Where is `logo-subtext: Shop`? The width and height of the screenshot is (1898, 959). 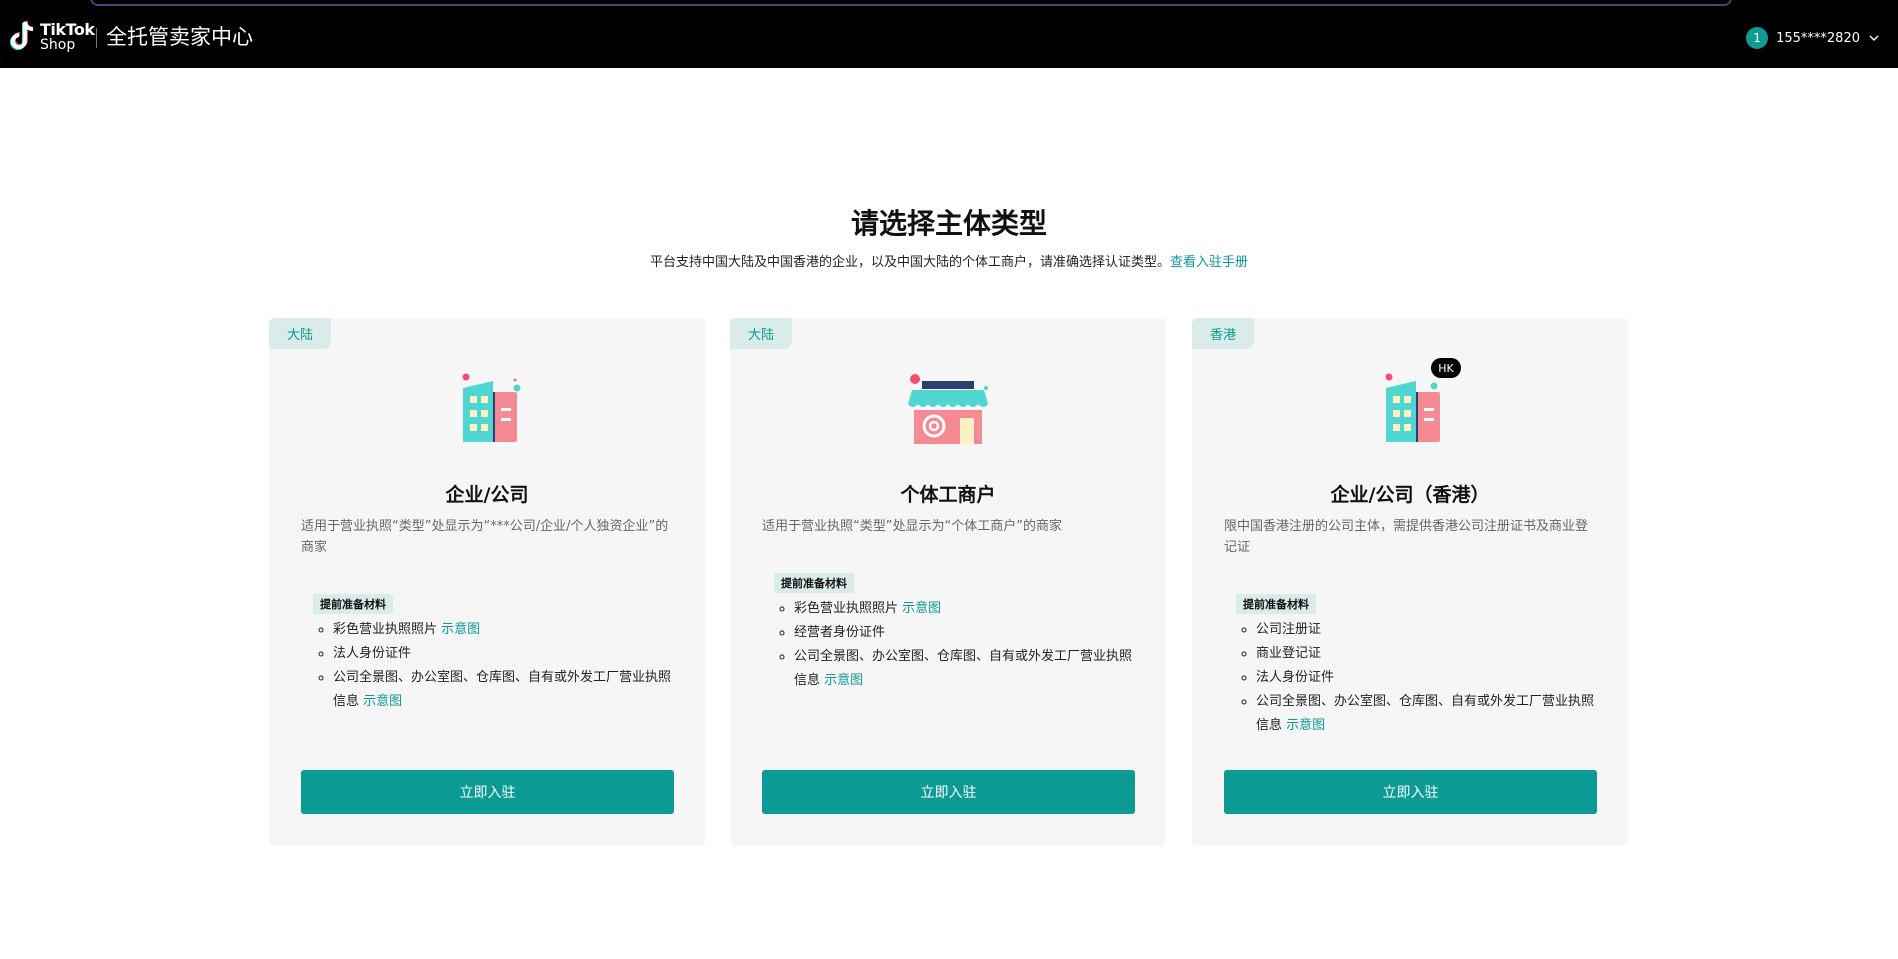
logo-subtext: Shop is located at coordinates (58, 45).